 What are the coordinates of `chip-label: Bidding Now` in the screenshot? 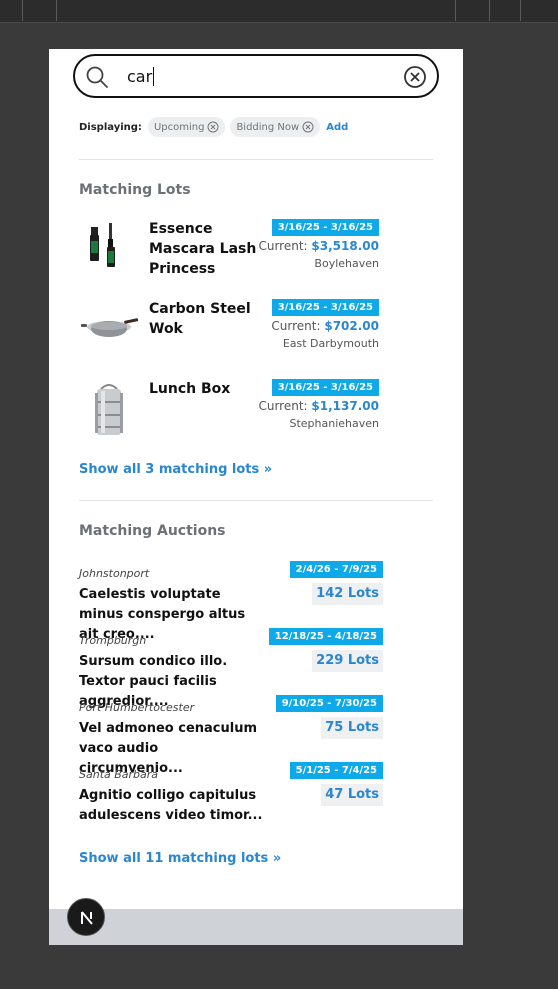 It's located at (268, 127).